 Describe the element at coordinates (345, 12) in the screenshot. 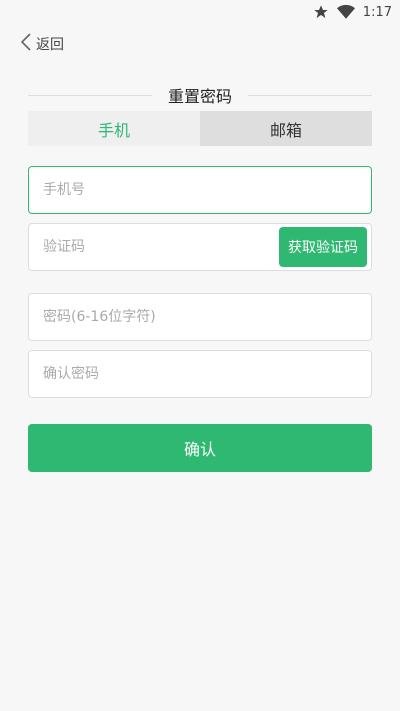

I see `wifi-icon` at that location.